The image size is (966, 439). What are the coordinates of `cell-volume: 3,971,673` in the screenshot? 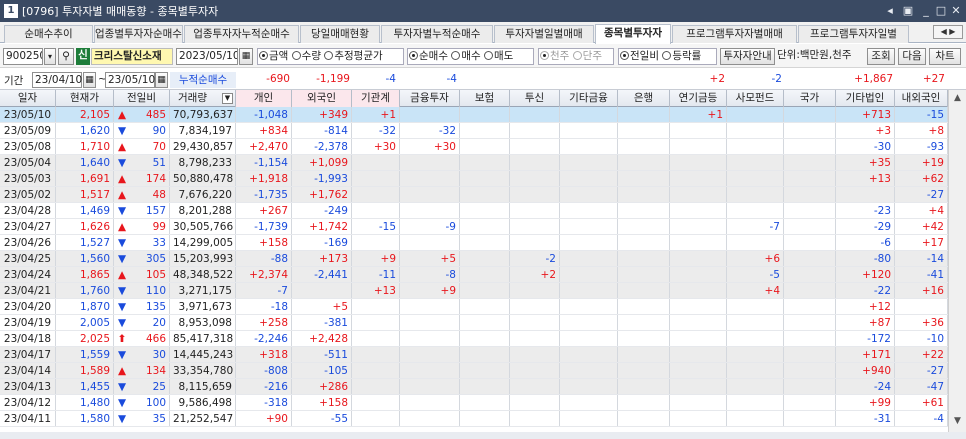 It's located at (203, 306).